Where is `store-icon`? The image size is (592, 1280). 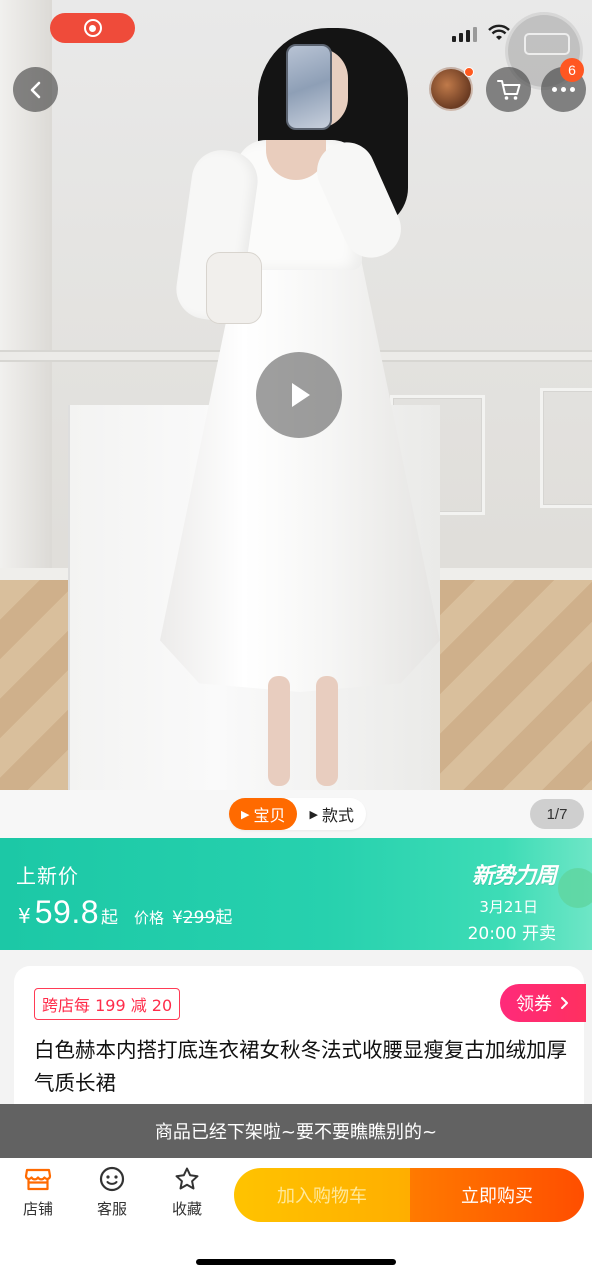
store-icon is located at coordinates (38, 1179).